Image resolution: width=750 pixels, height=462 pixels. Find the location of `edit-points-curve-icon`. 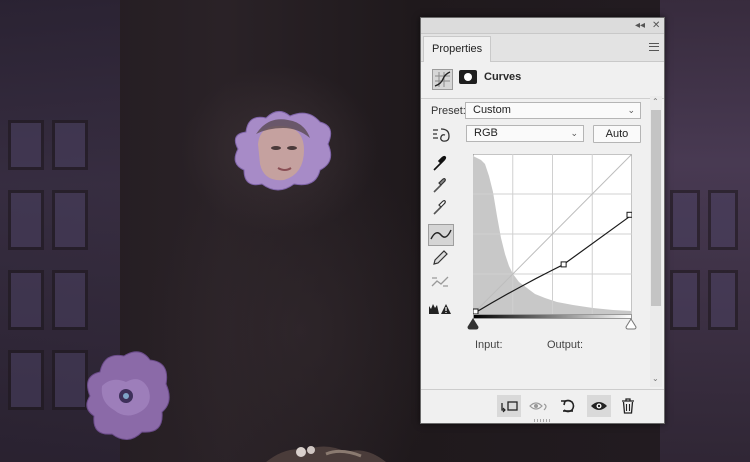

edit-points-curve-icon is located at coordinates (441, 235).